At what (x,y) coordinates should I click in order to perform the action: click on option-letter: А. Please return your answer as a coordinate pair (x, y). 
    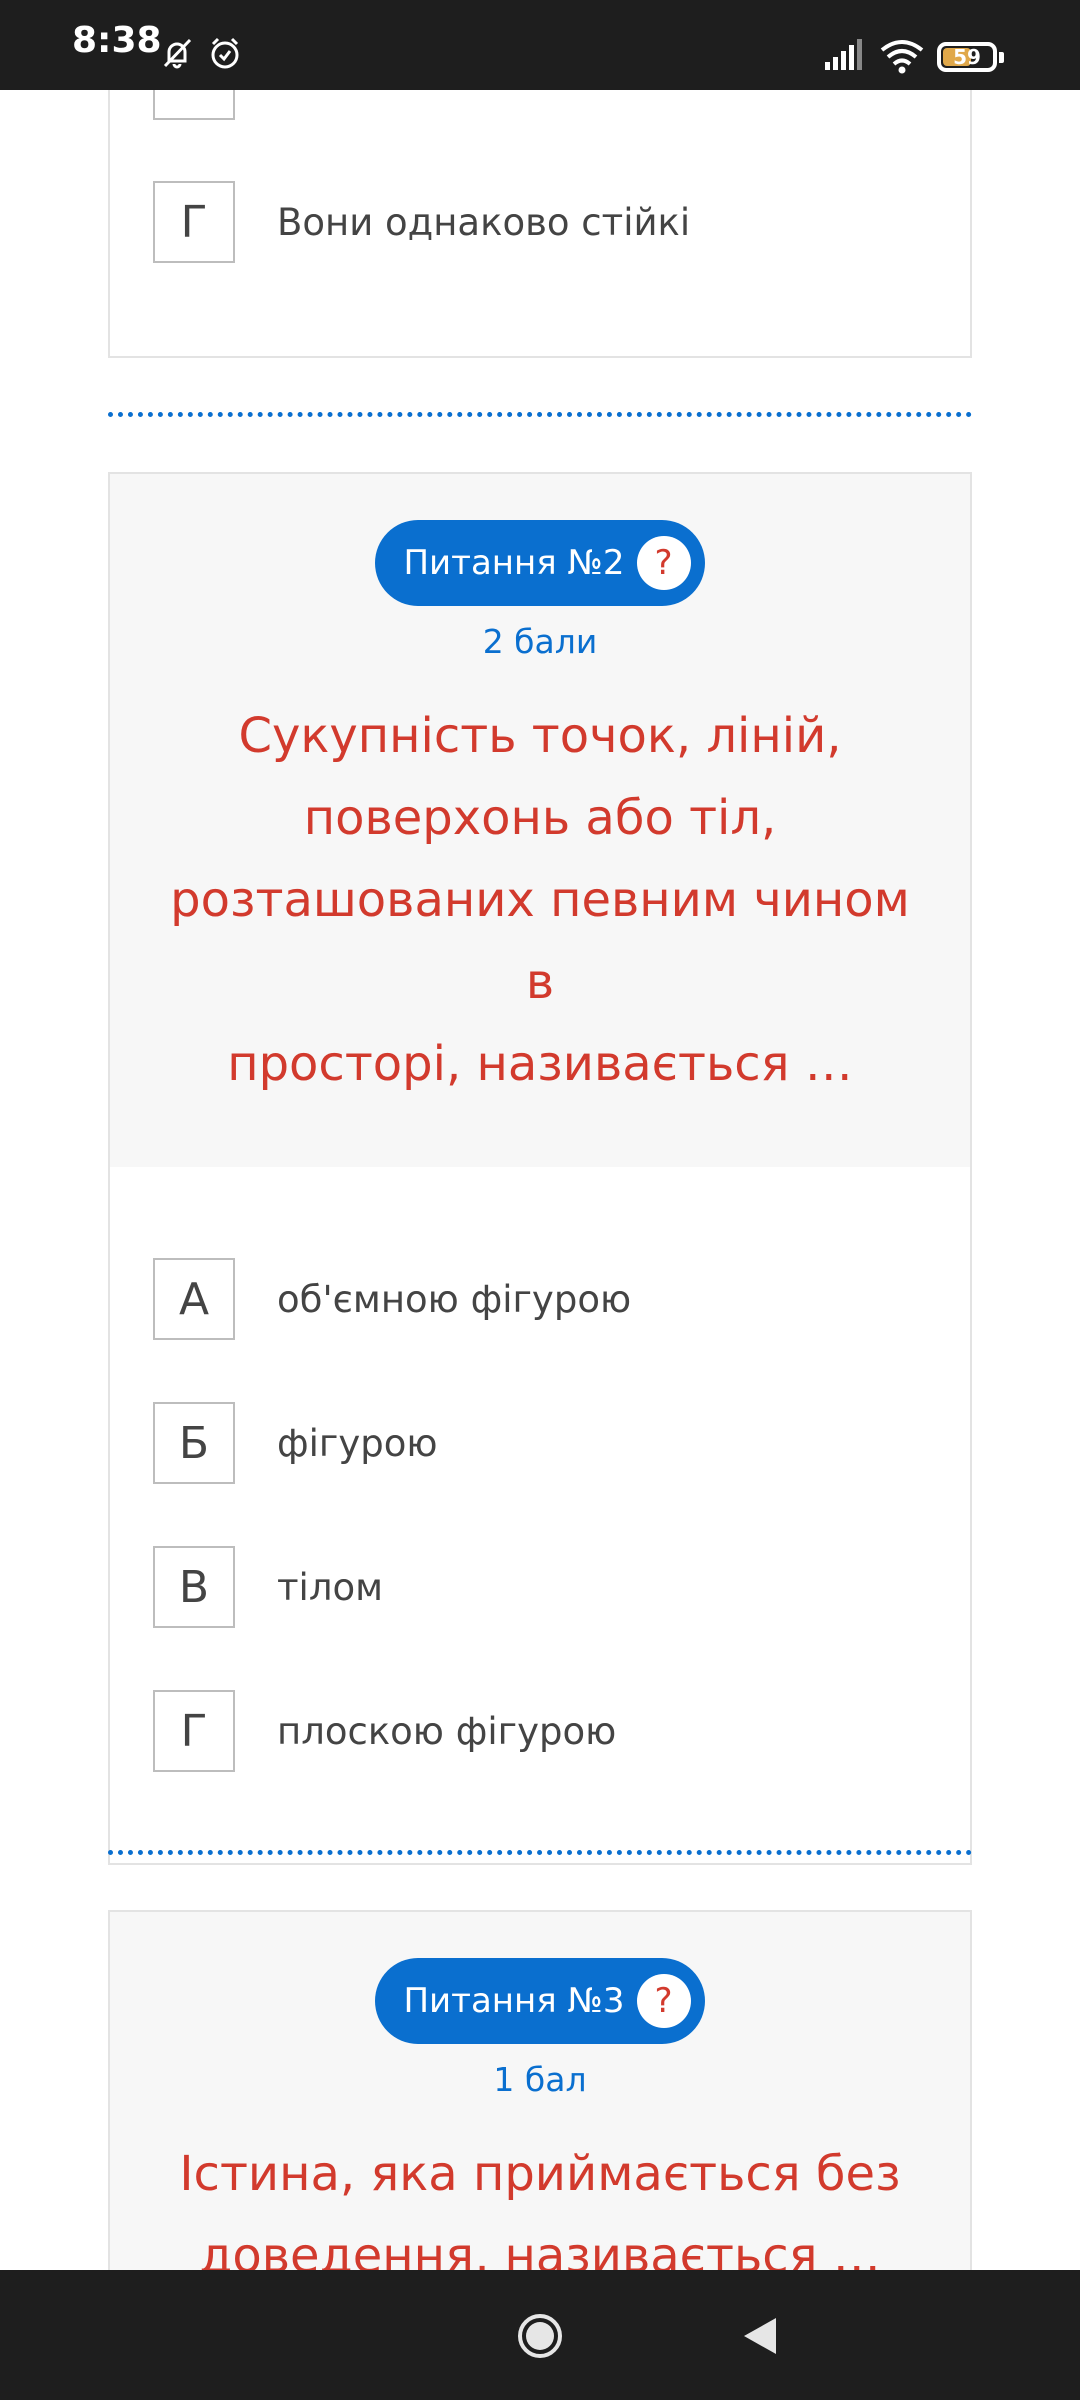
    Looking at the image, I should click on (194, 1299).